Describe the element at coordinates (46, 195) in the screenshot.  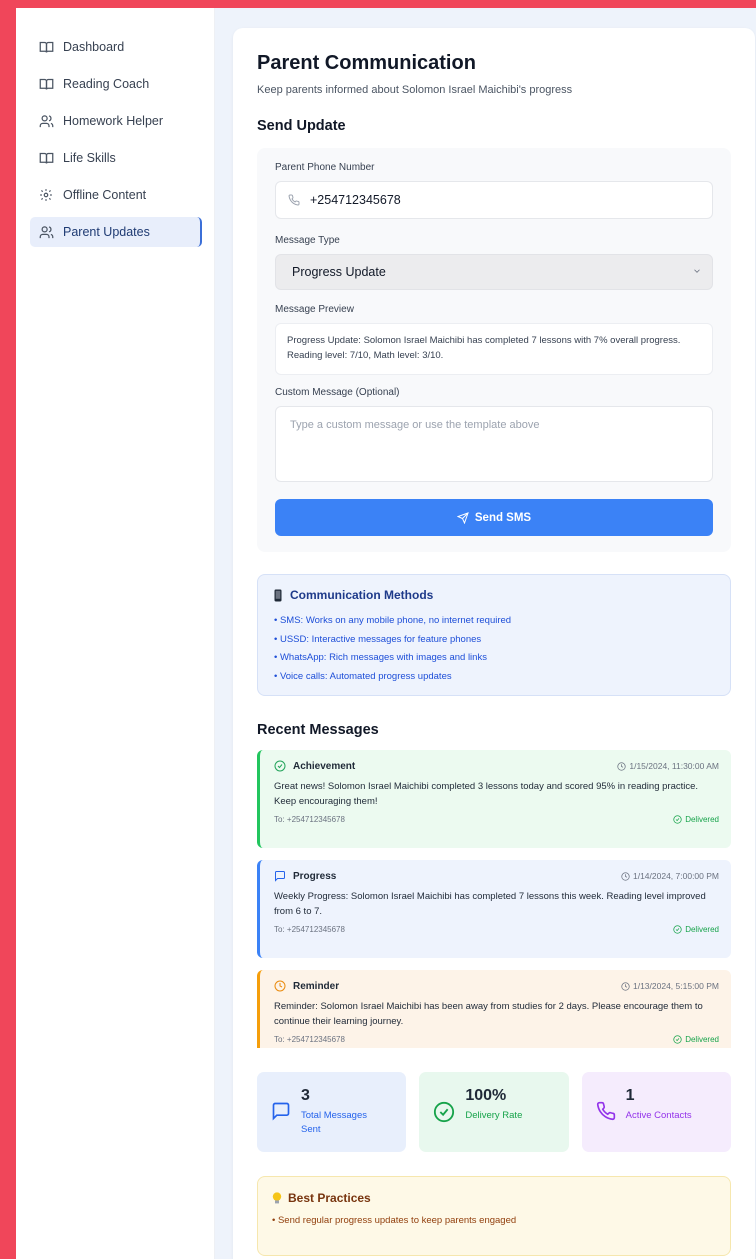
I see `gear-icon` at that location.